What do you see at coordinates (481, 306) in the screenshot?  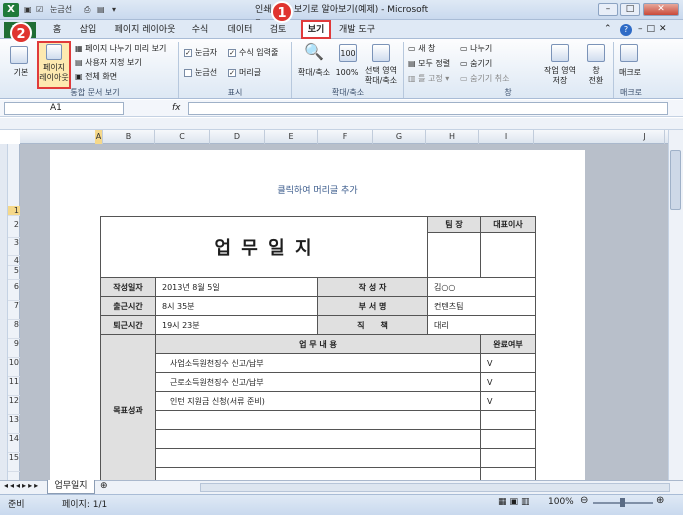 I see `info-value: 컨텐츠팀` at bounding box center [481, 306].